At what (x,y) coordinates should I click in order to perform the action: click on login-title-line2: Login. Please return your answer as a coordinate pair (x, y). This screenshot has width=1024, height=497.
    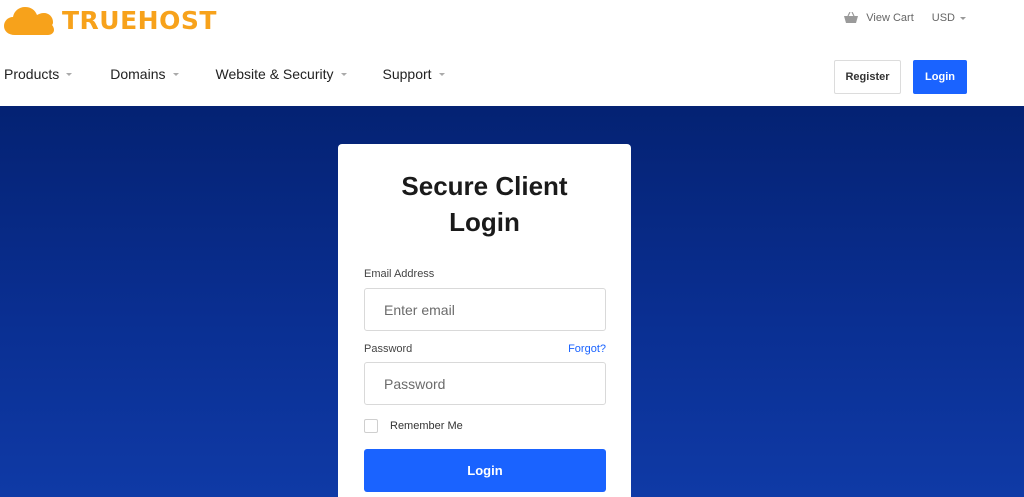
    Looking at the image, I should click on (484, 222).